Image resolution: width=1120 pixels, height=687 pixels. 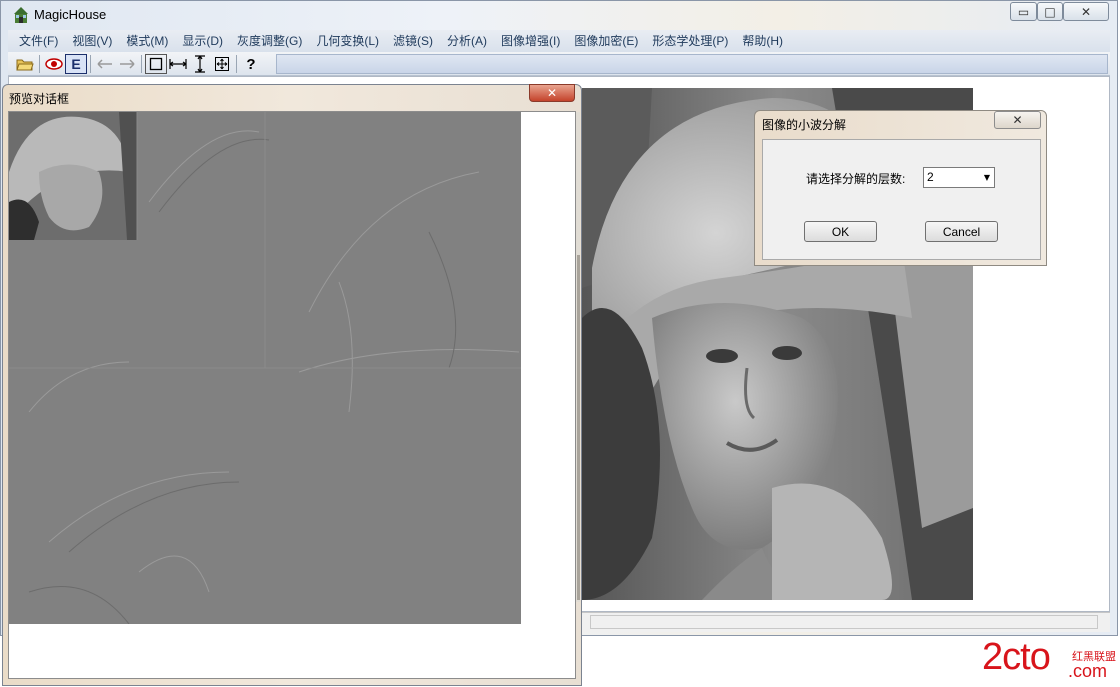 What do you see at coordinates (559, 15) in the screenshot?
I see `title-bar` at bounding box center [559, 15].